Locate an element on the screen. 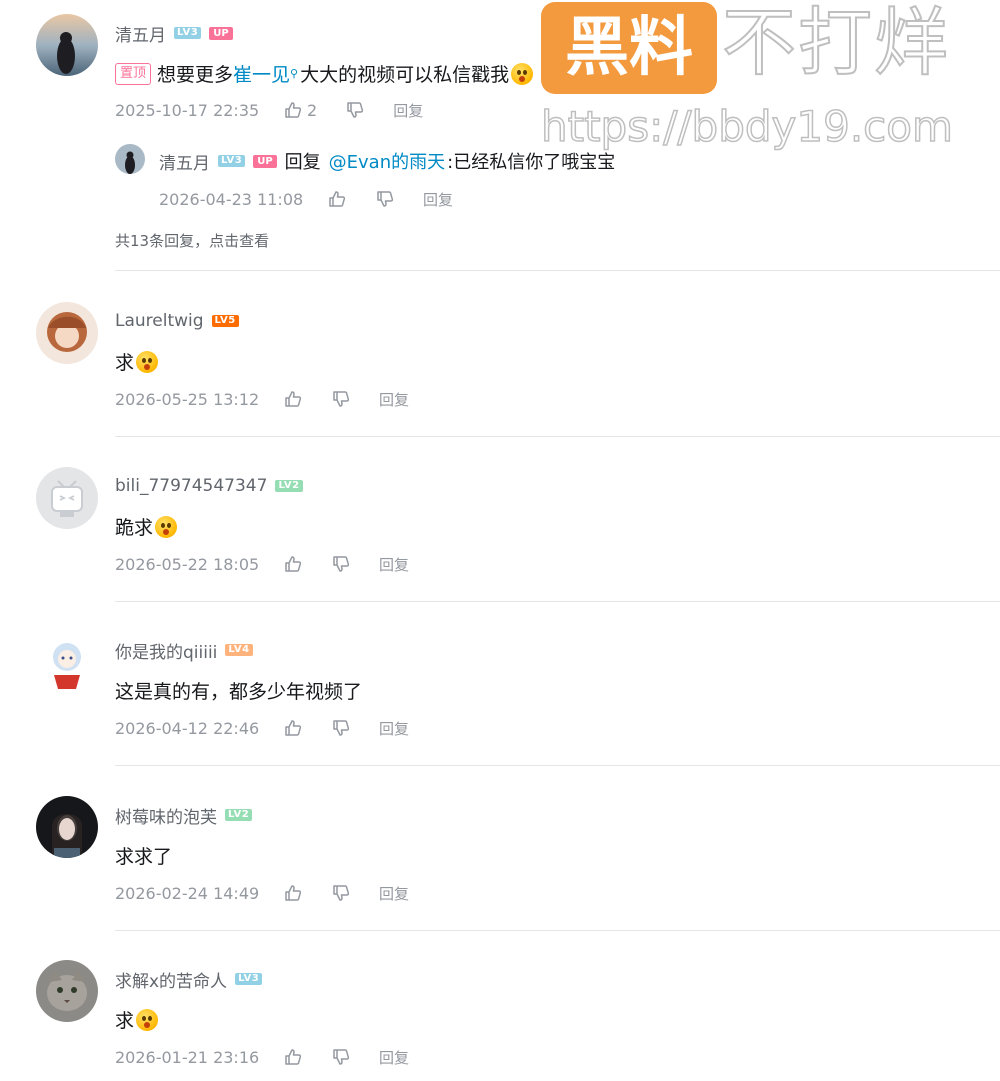  username-row: bili_77974547347 LV2 is located at coordinates (209, 486).